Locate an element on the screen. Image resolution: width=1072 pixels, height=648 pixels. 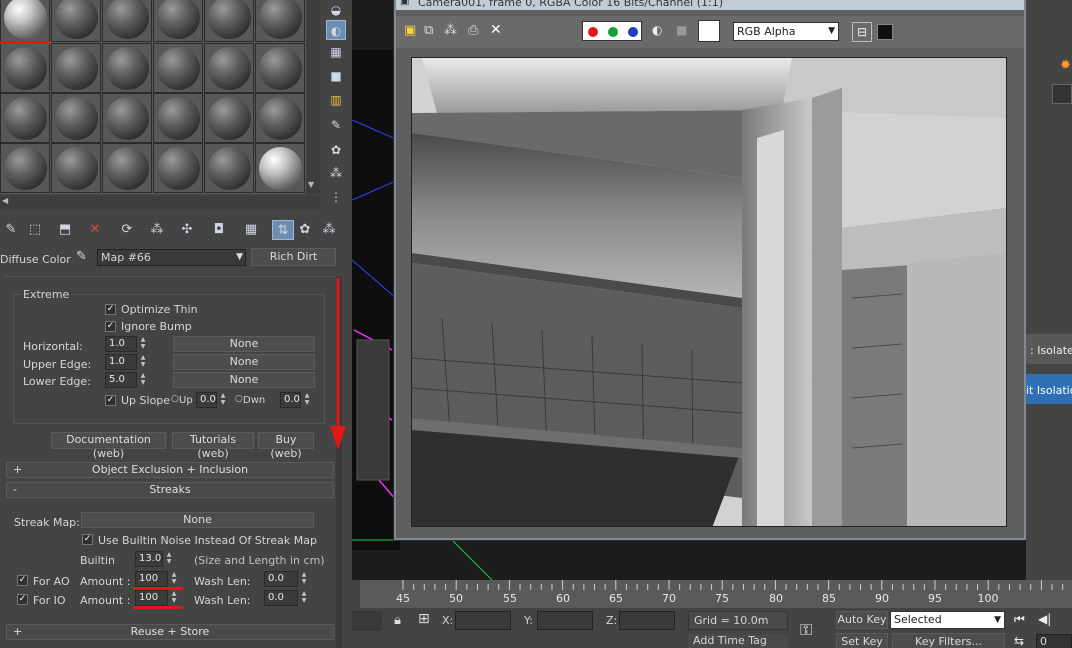
mono-icon: ■ is located at coordinates (681, 30).